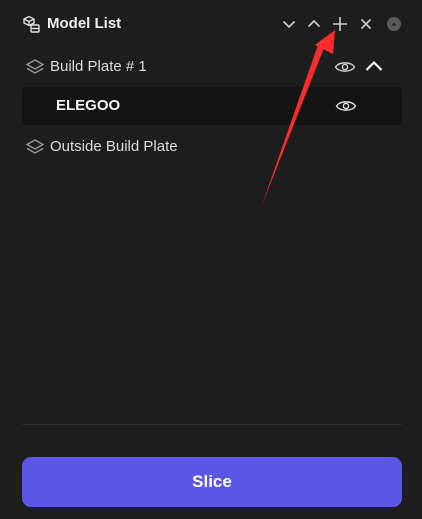 This screenshot has width=422, height=519. Describe the element at coordinates (31, 24) in the screenshot. I see `model-list-icon` at that location.